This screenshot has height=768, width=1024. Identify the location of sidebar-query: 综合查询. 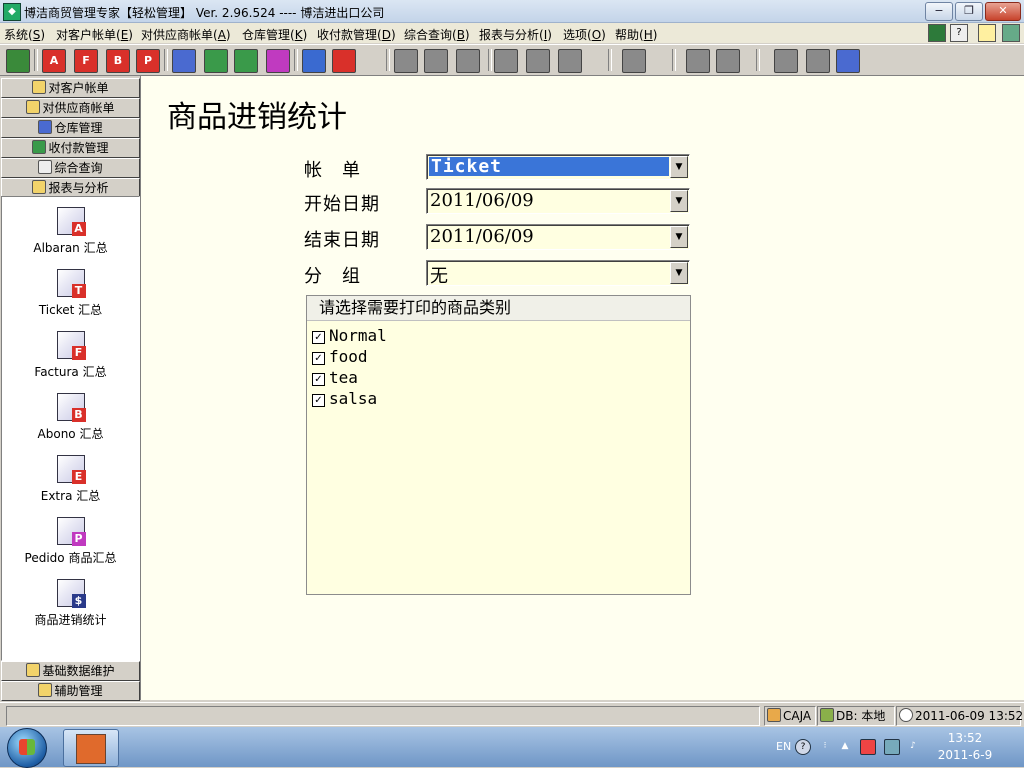
(70, 168).